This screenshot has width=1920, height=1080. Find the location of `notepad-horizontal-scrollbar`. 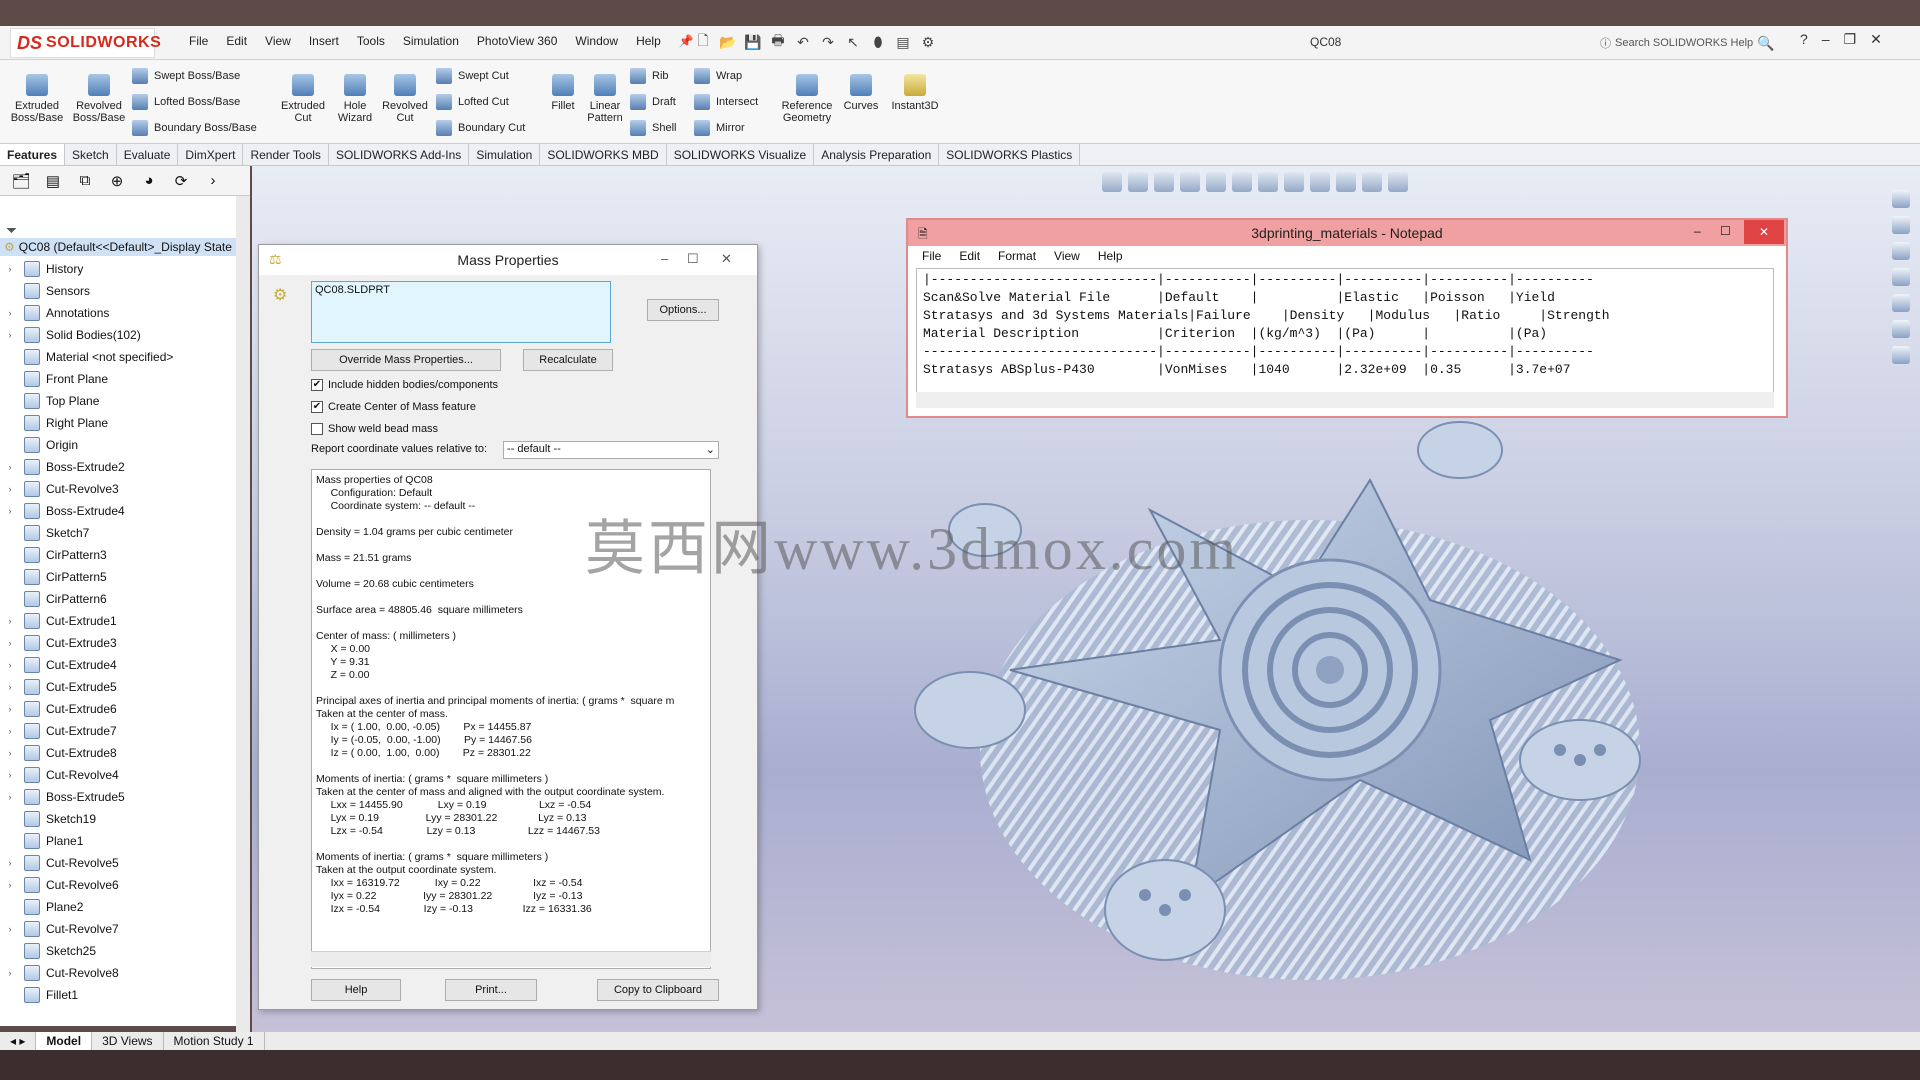

notepad-horizontal-scrollbar is located at coordinates (1345, 400).